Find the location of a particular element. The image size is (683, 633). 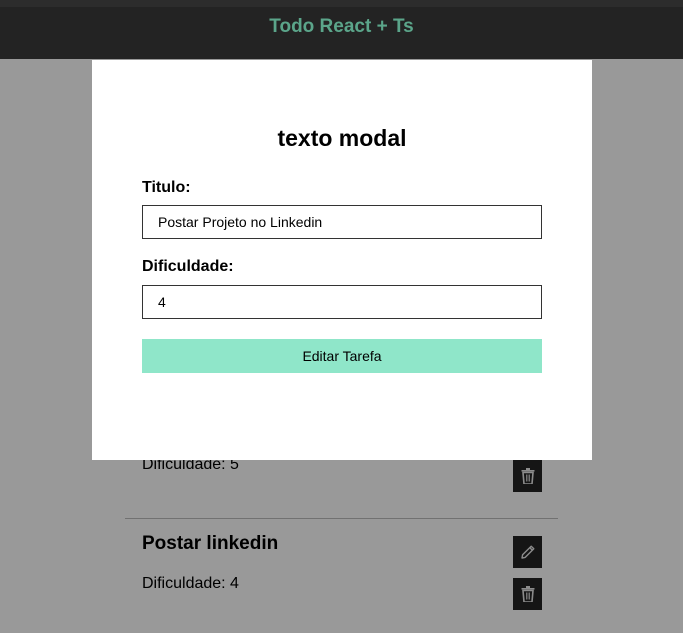

difficulty-input is located at coordinates (342, 302).